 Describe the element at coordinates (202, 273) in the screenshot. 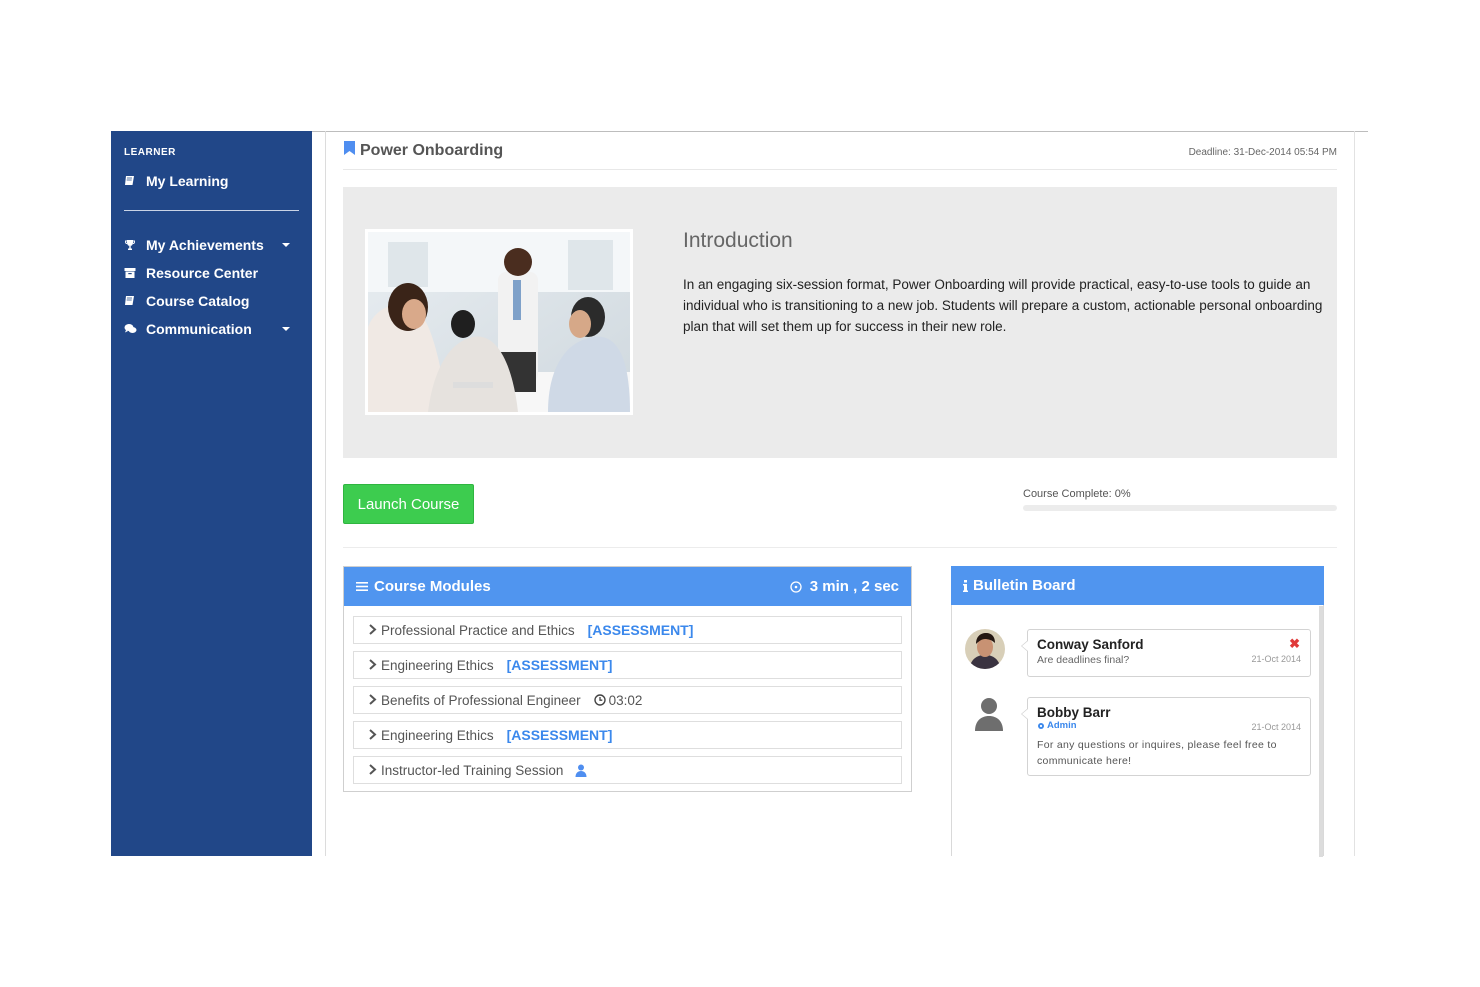

I see `sidebar-item-label: Resource Center` at that location.